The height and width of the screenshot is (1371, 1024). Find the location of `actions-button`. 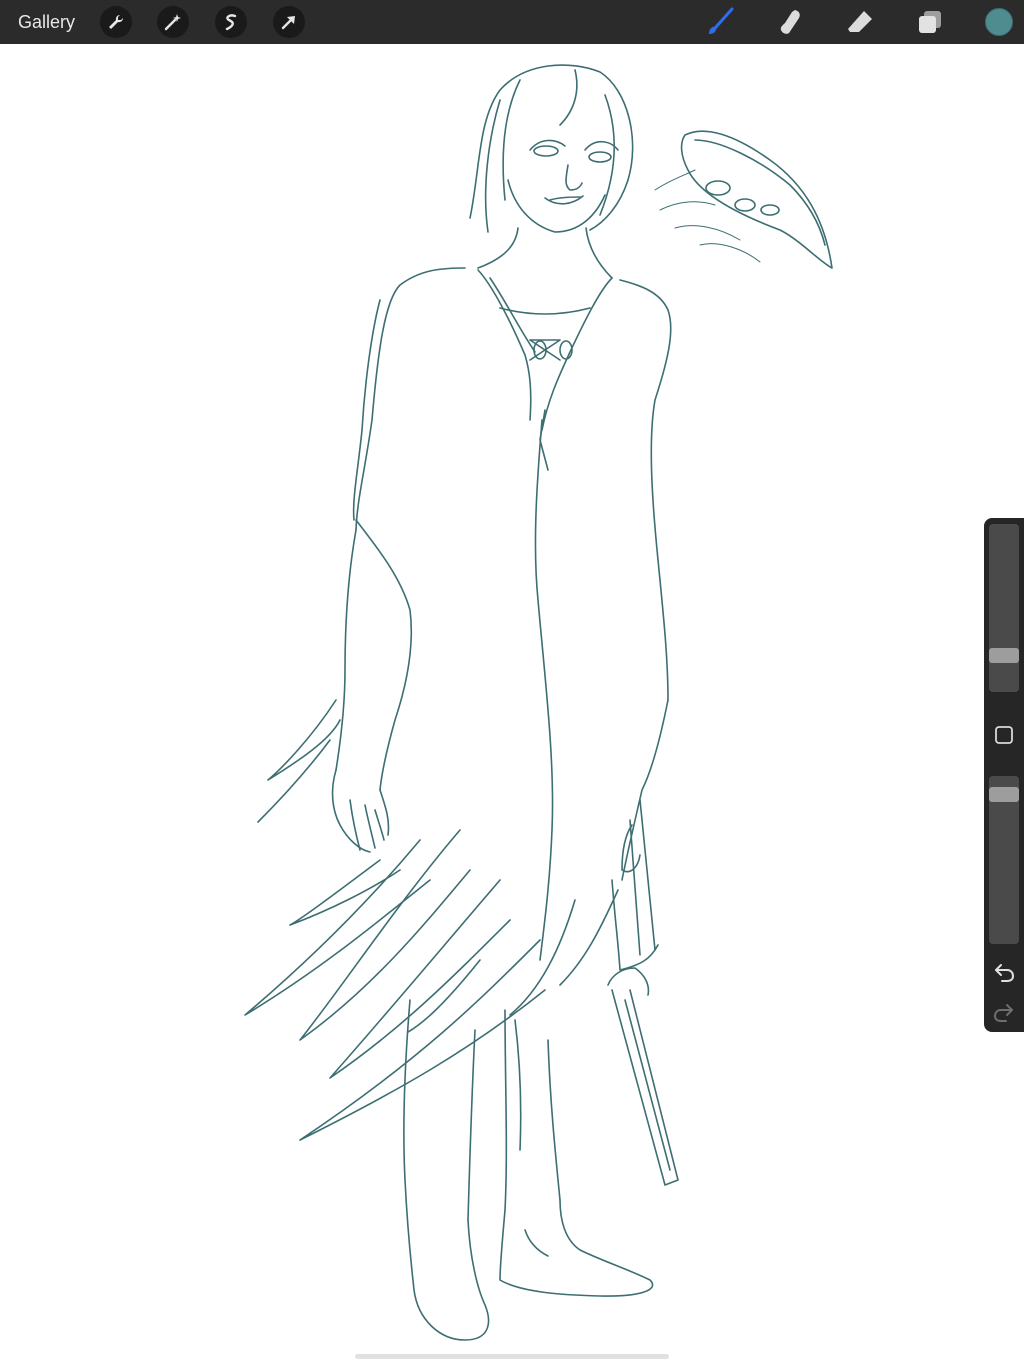

actions-button is located at coordinates (116, 22).